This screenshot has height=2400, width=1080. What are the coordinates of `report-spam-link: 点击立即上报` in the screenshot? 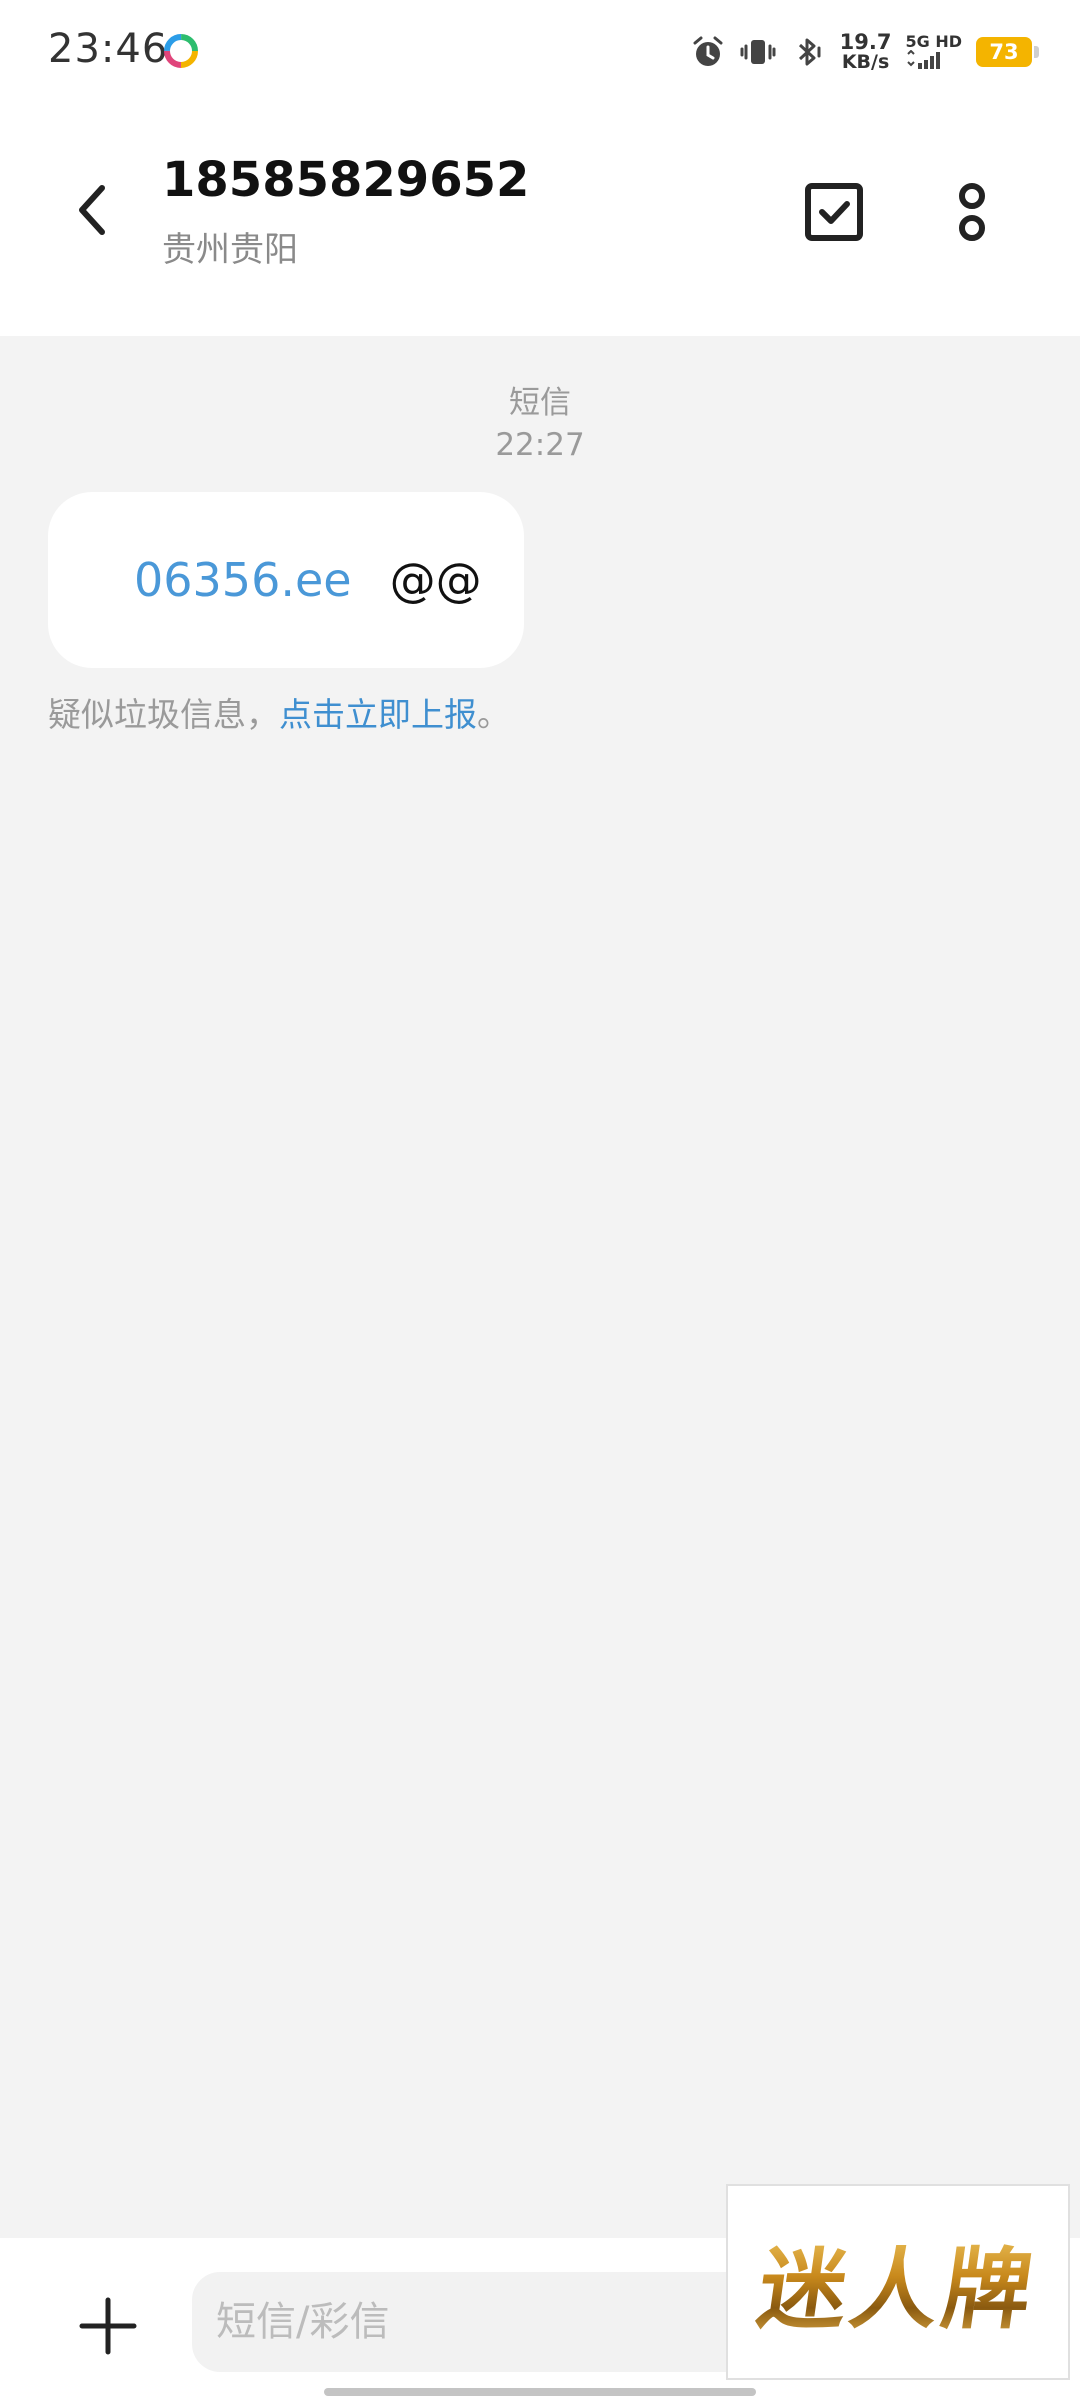 It's located at (378, 714).